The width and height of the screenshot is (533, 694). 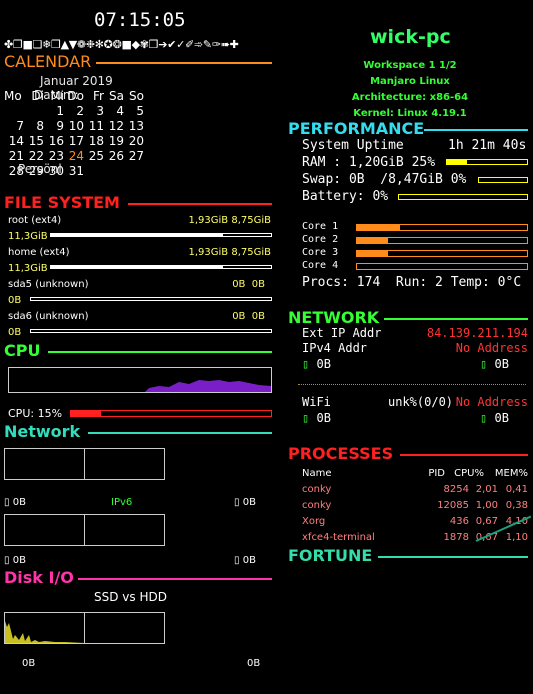 What do you see at coordinates (323, 418) in the screenshot?
I see `wifi-down-value: 0B` at bounding box center [323, 418].